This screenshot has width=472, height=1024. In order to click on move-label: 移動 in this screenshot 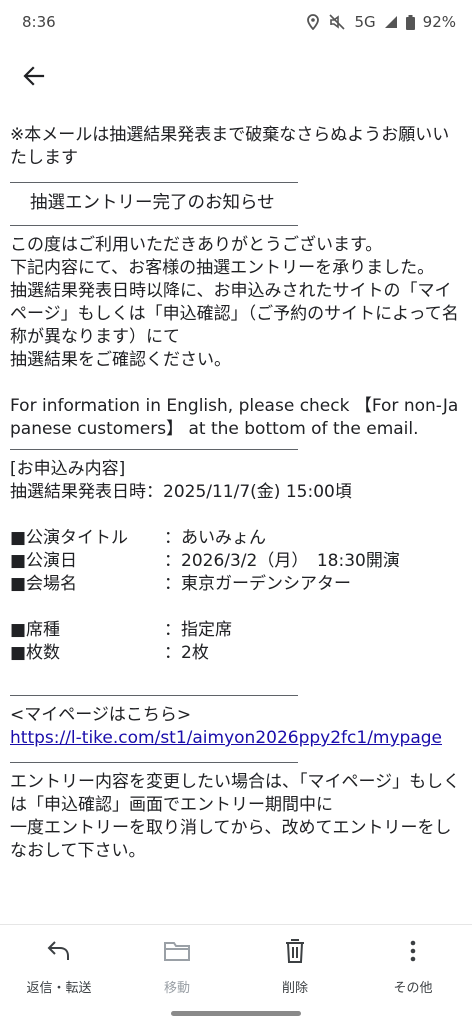, I will do `click(176, 988)`.